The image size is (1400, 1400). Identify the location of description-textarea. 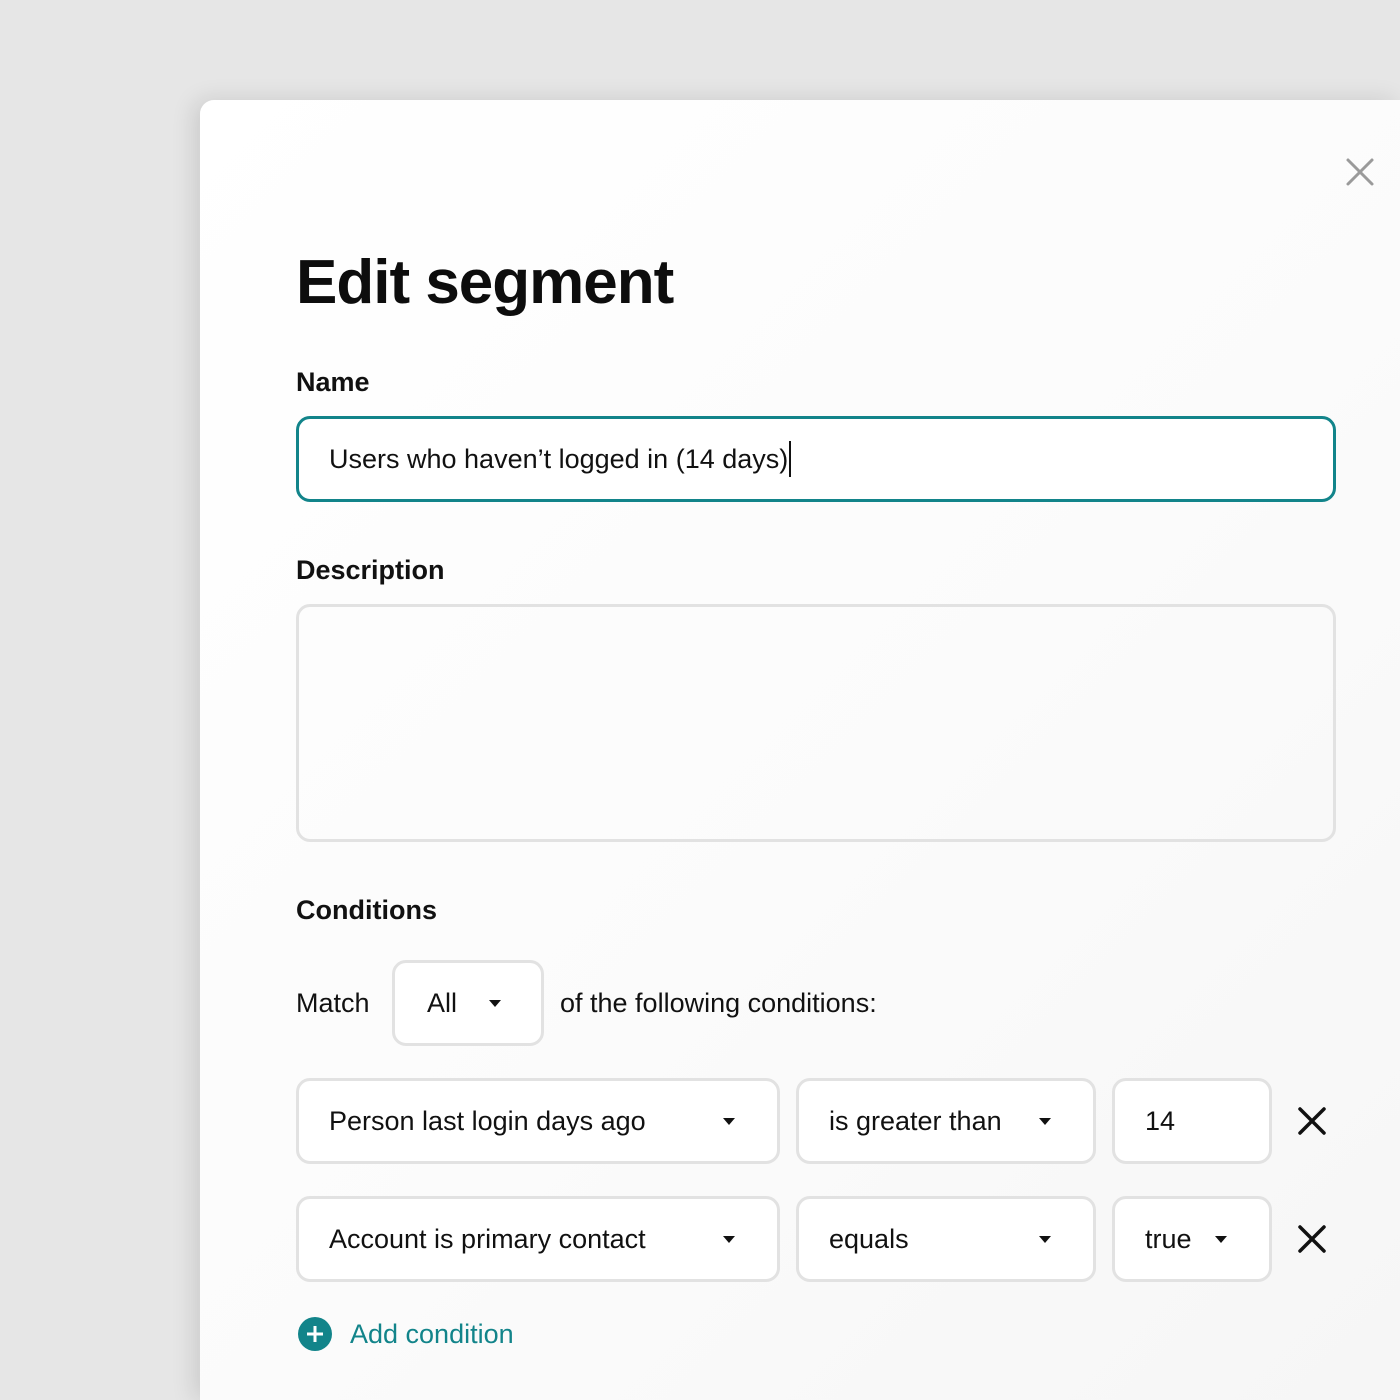
(816, 723).